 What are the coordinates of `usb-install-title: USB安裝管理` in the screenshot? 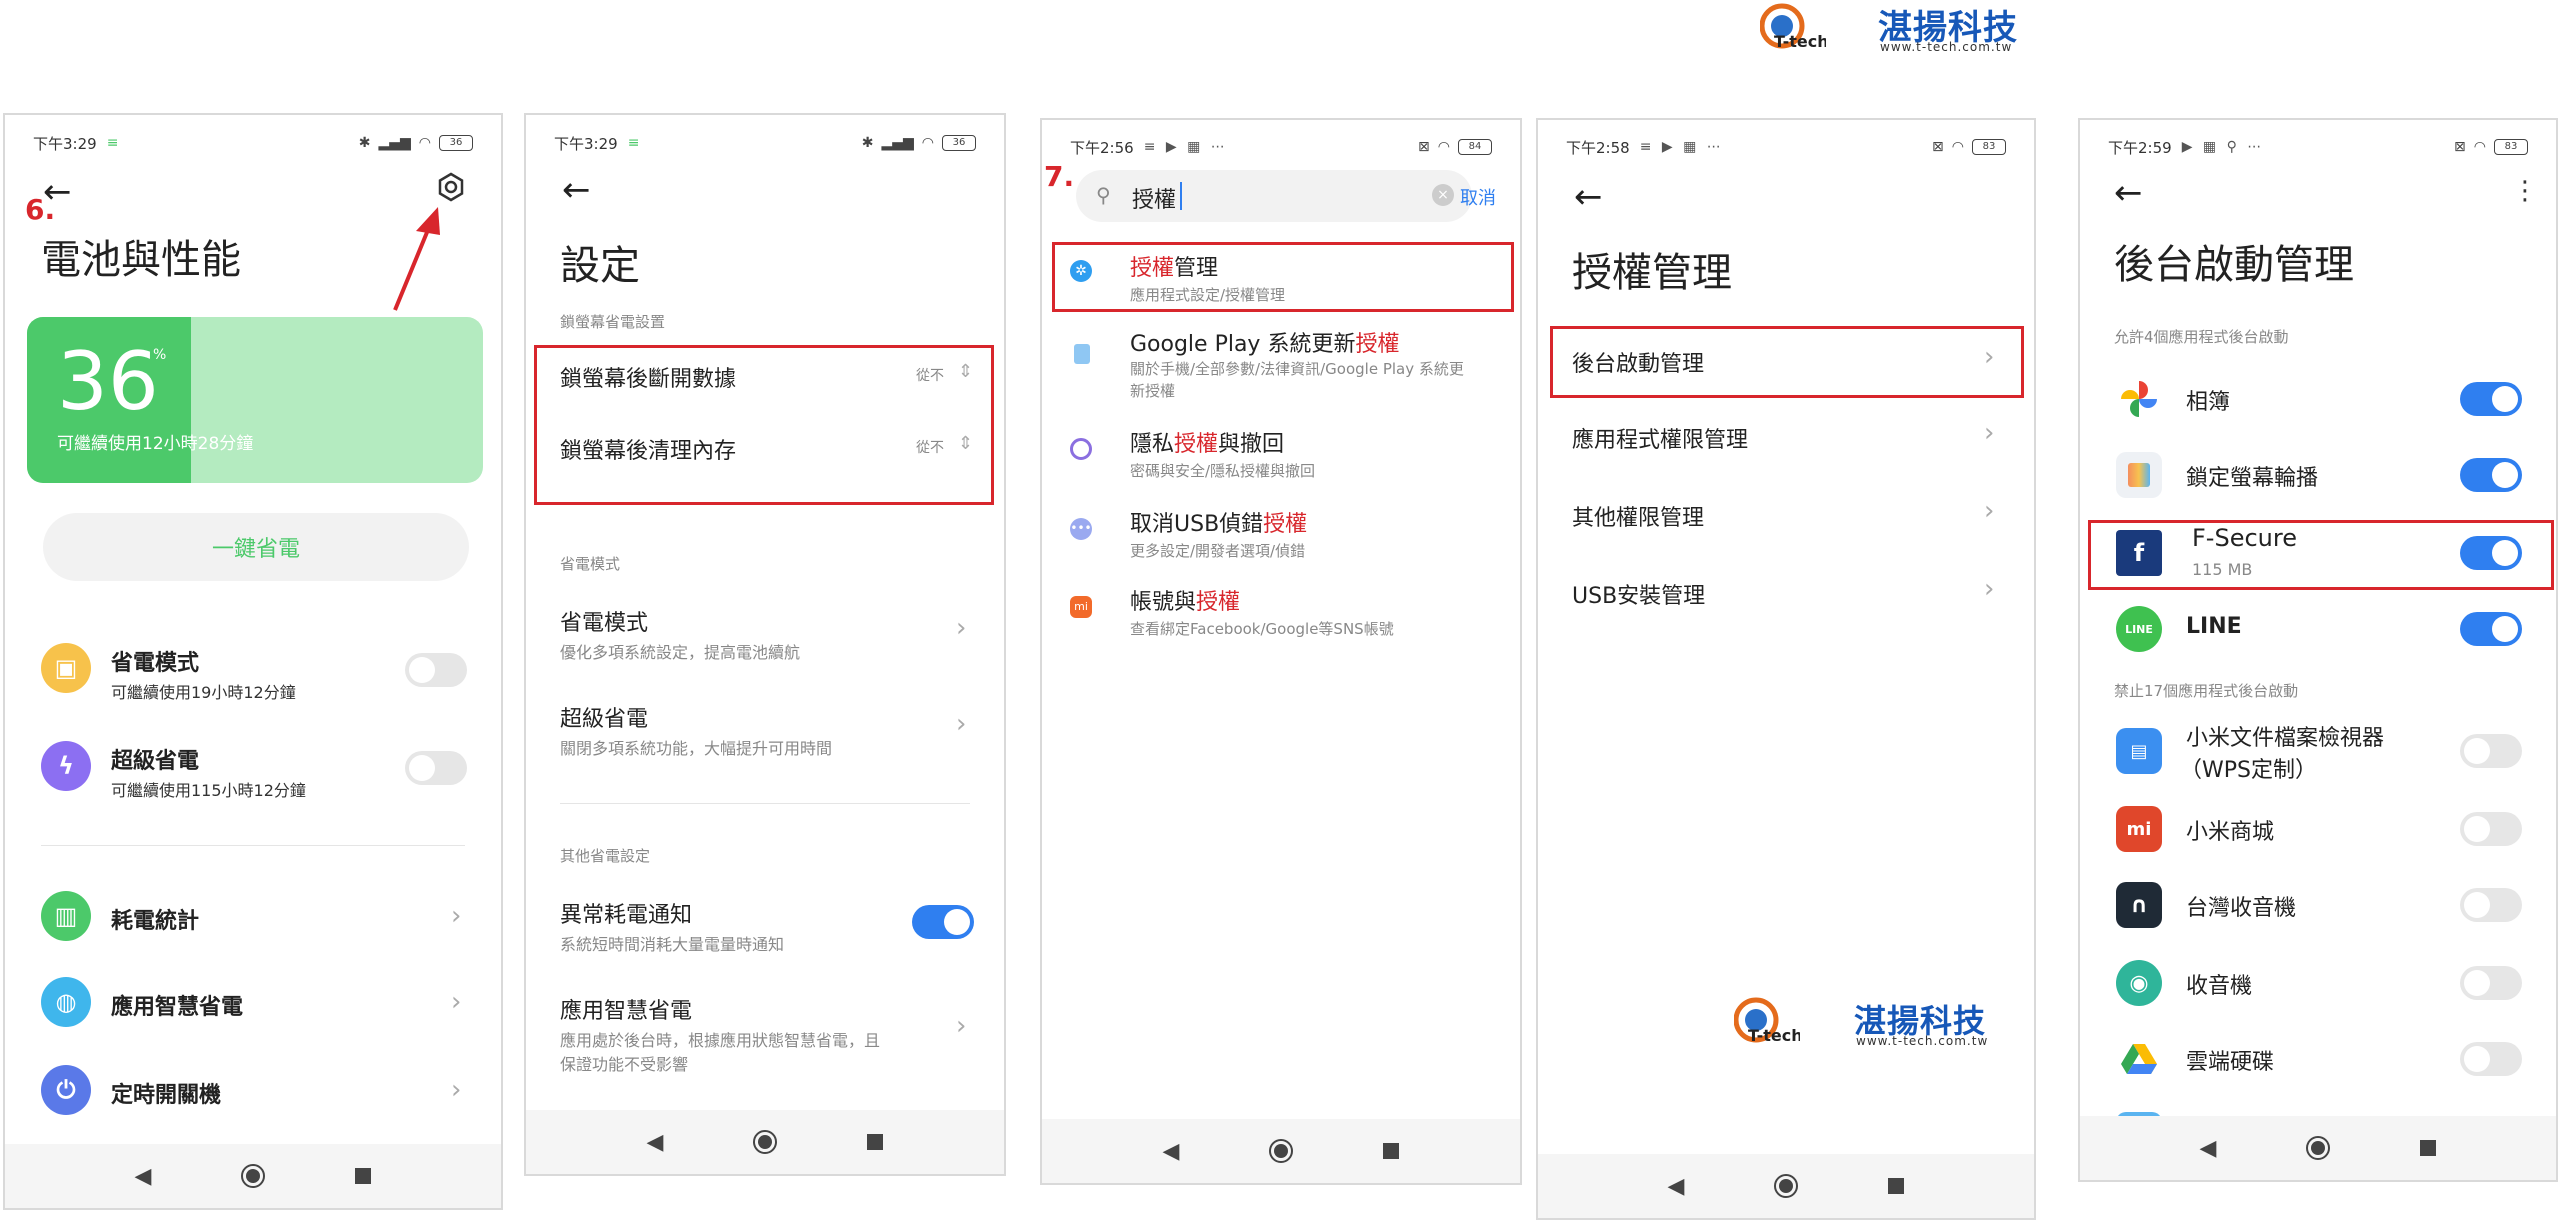 It's located at (1638, 594).